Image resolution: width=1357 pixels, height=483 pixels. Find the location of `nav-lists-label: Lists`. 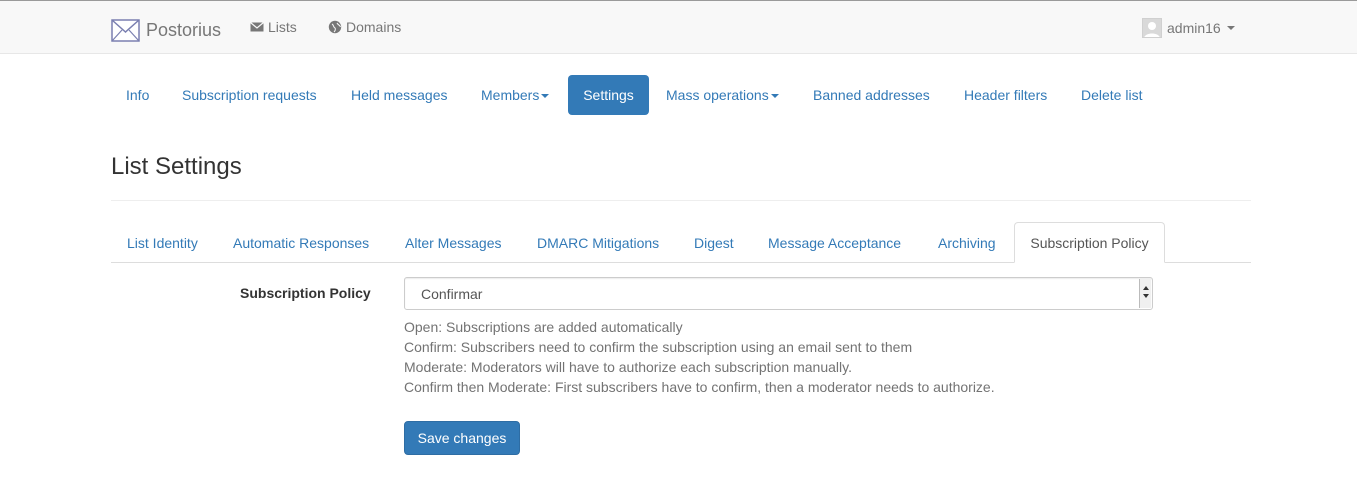

nav-lists-label: Lists is located at coordinates (282, 27).